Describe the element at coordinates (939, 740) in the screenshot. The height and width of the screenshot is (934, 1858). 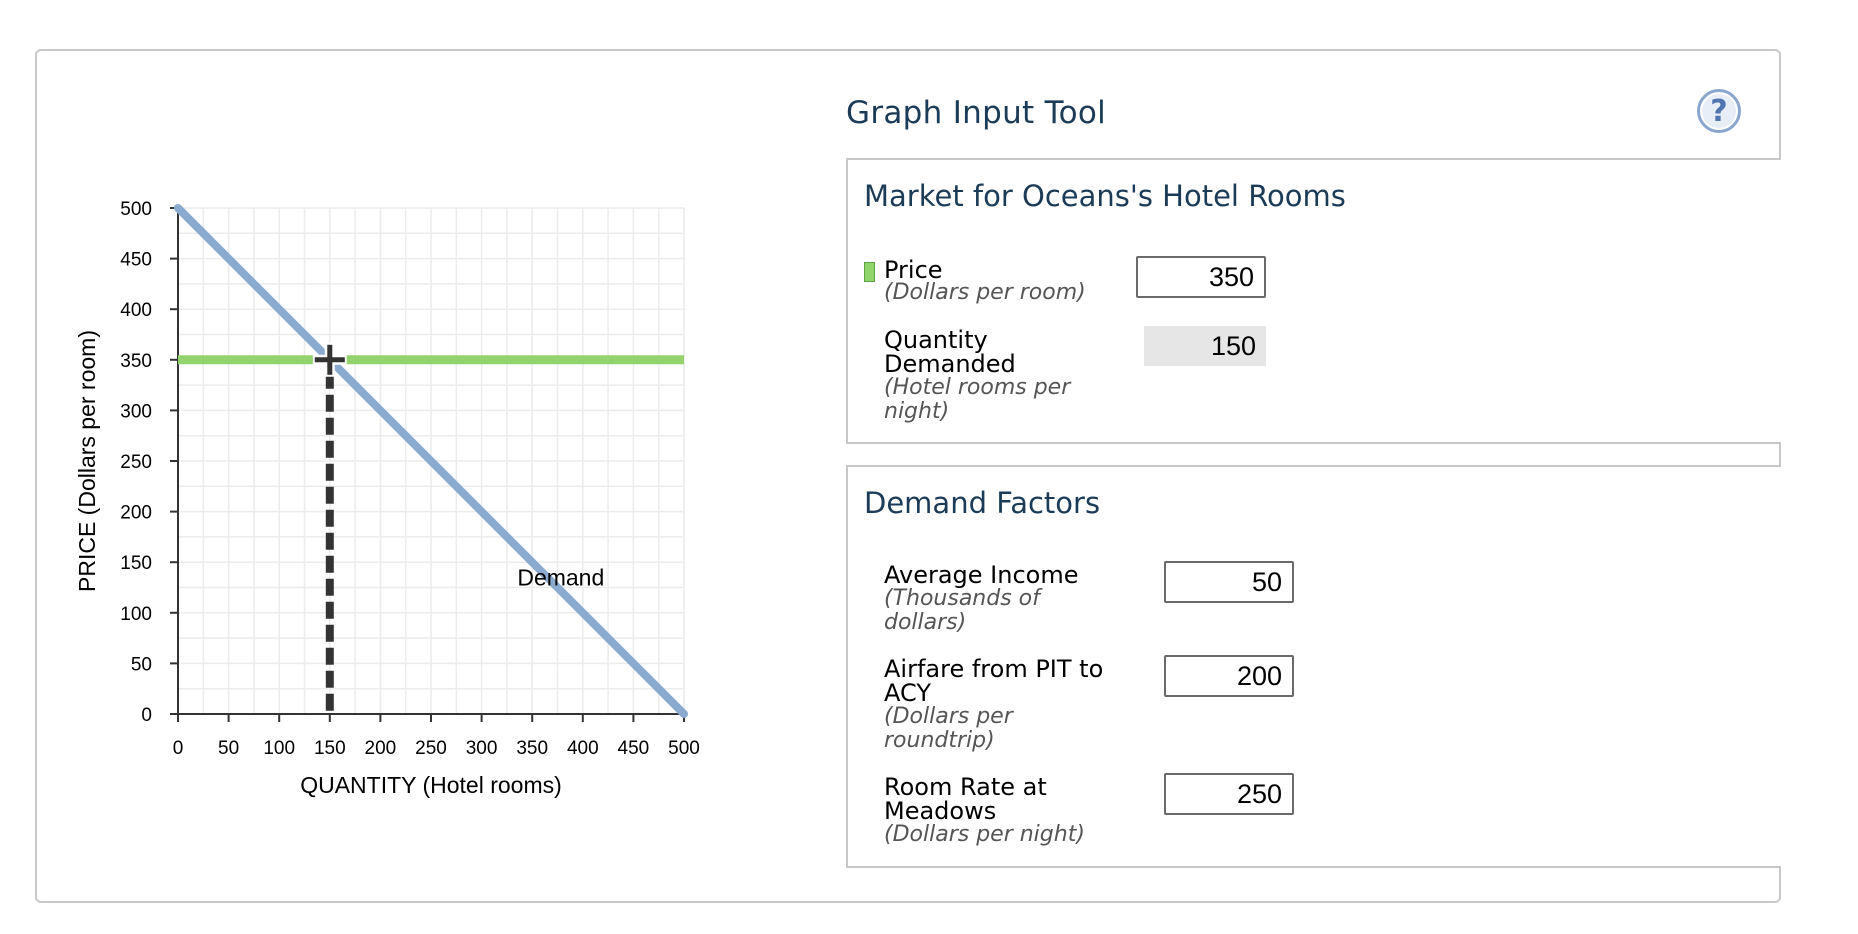
I see `airfare-unit-line2: roundtrip)` at that location.